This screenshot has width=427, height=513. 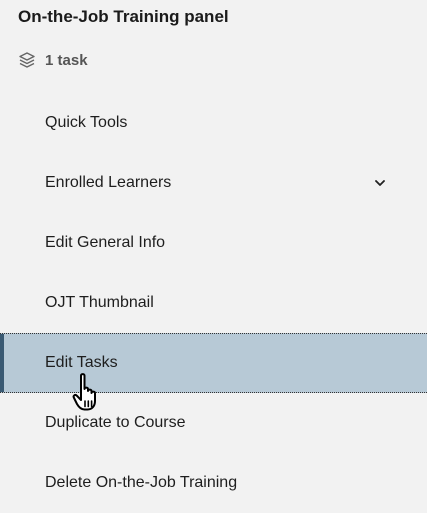 I want to click on menu-item-label: Edit General Info, so click(x=105, y=242).